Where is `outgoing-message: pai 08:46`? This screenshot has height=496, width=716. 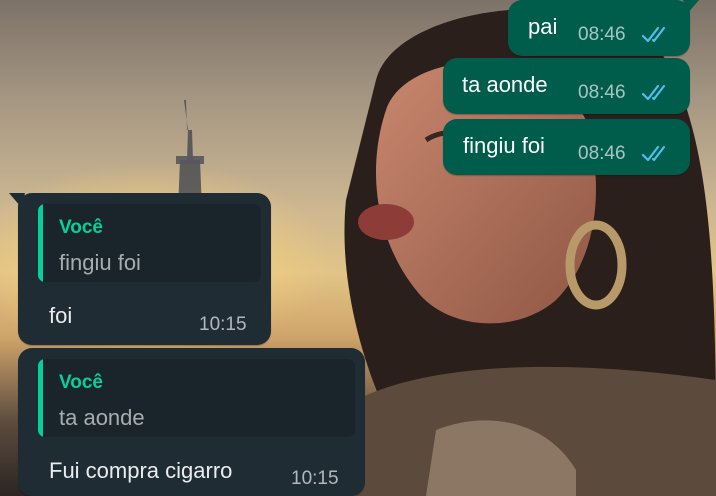 outgoing-message: pai 08:46 is located at coordinates (603, 28).